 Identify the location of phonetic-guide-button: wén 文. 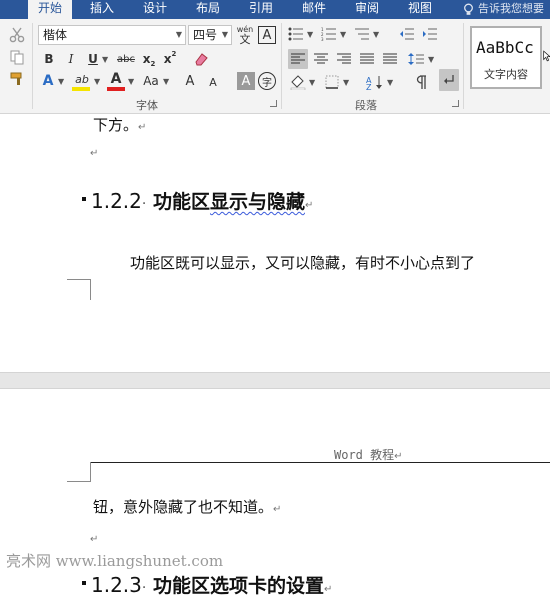
(245, 35).